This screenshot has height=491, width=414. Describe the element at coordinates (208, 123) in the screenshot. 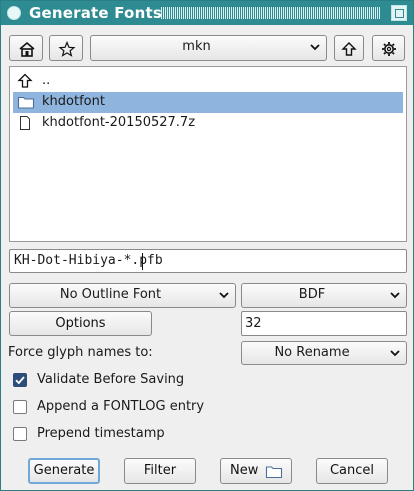

I see `list-item-file: khdotfont-20150527.7z` at that location.